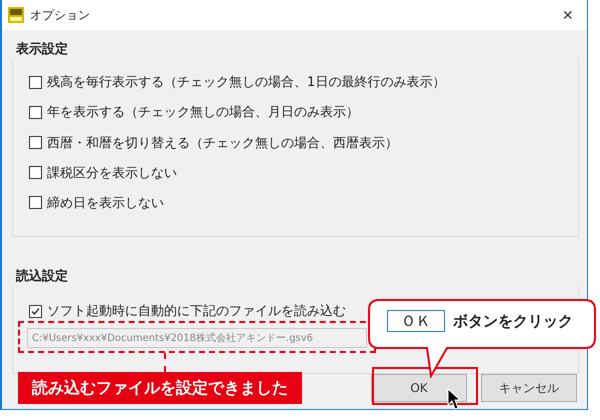  What do you see at coordinates (112, 173) in the screenshot?
I see `checkbox-label: 課税区分を表示しない` at bounding box center [112, 173].